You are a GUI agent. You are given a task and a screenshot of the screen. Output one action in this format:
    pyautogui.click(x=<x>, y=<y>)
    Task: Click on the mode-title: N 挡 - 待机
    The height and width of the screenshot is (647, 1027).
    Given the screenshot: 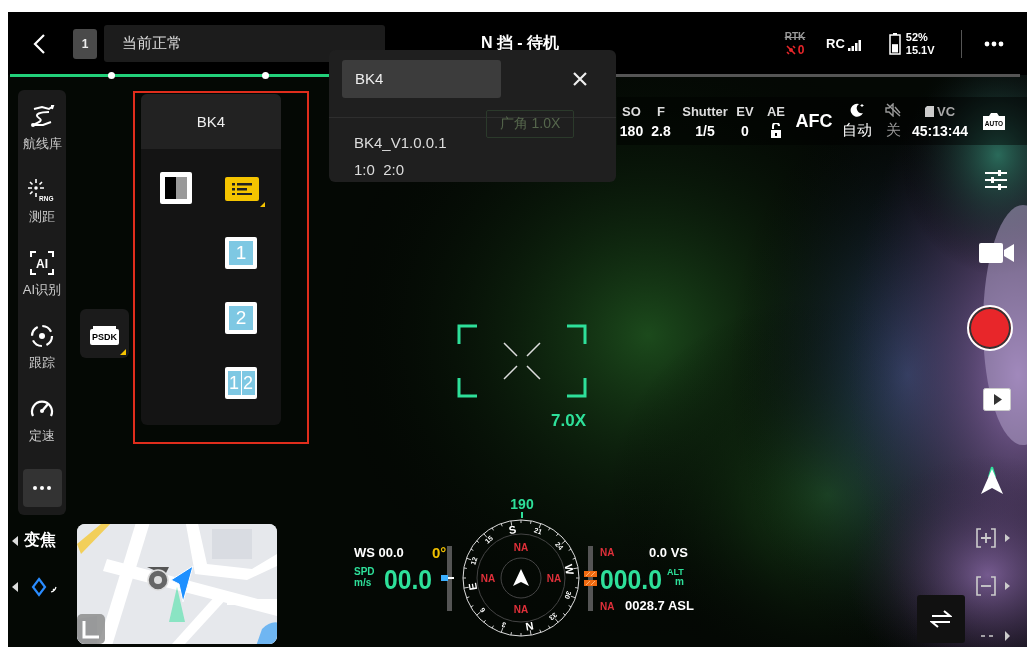 What is the action you would take?
    pyautogui.click(x=520, y=43)
    